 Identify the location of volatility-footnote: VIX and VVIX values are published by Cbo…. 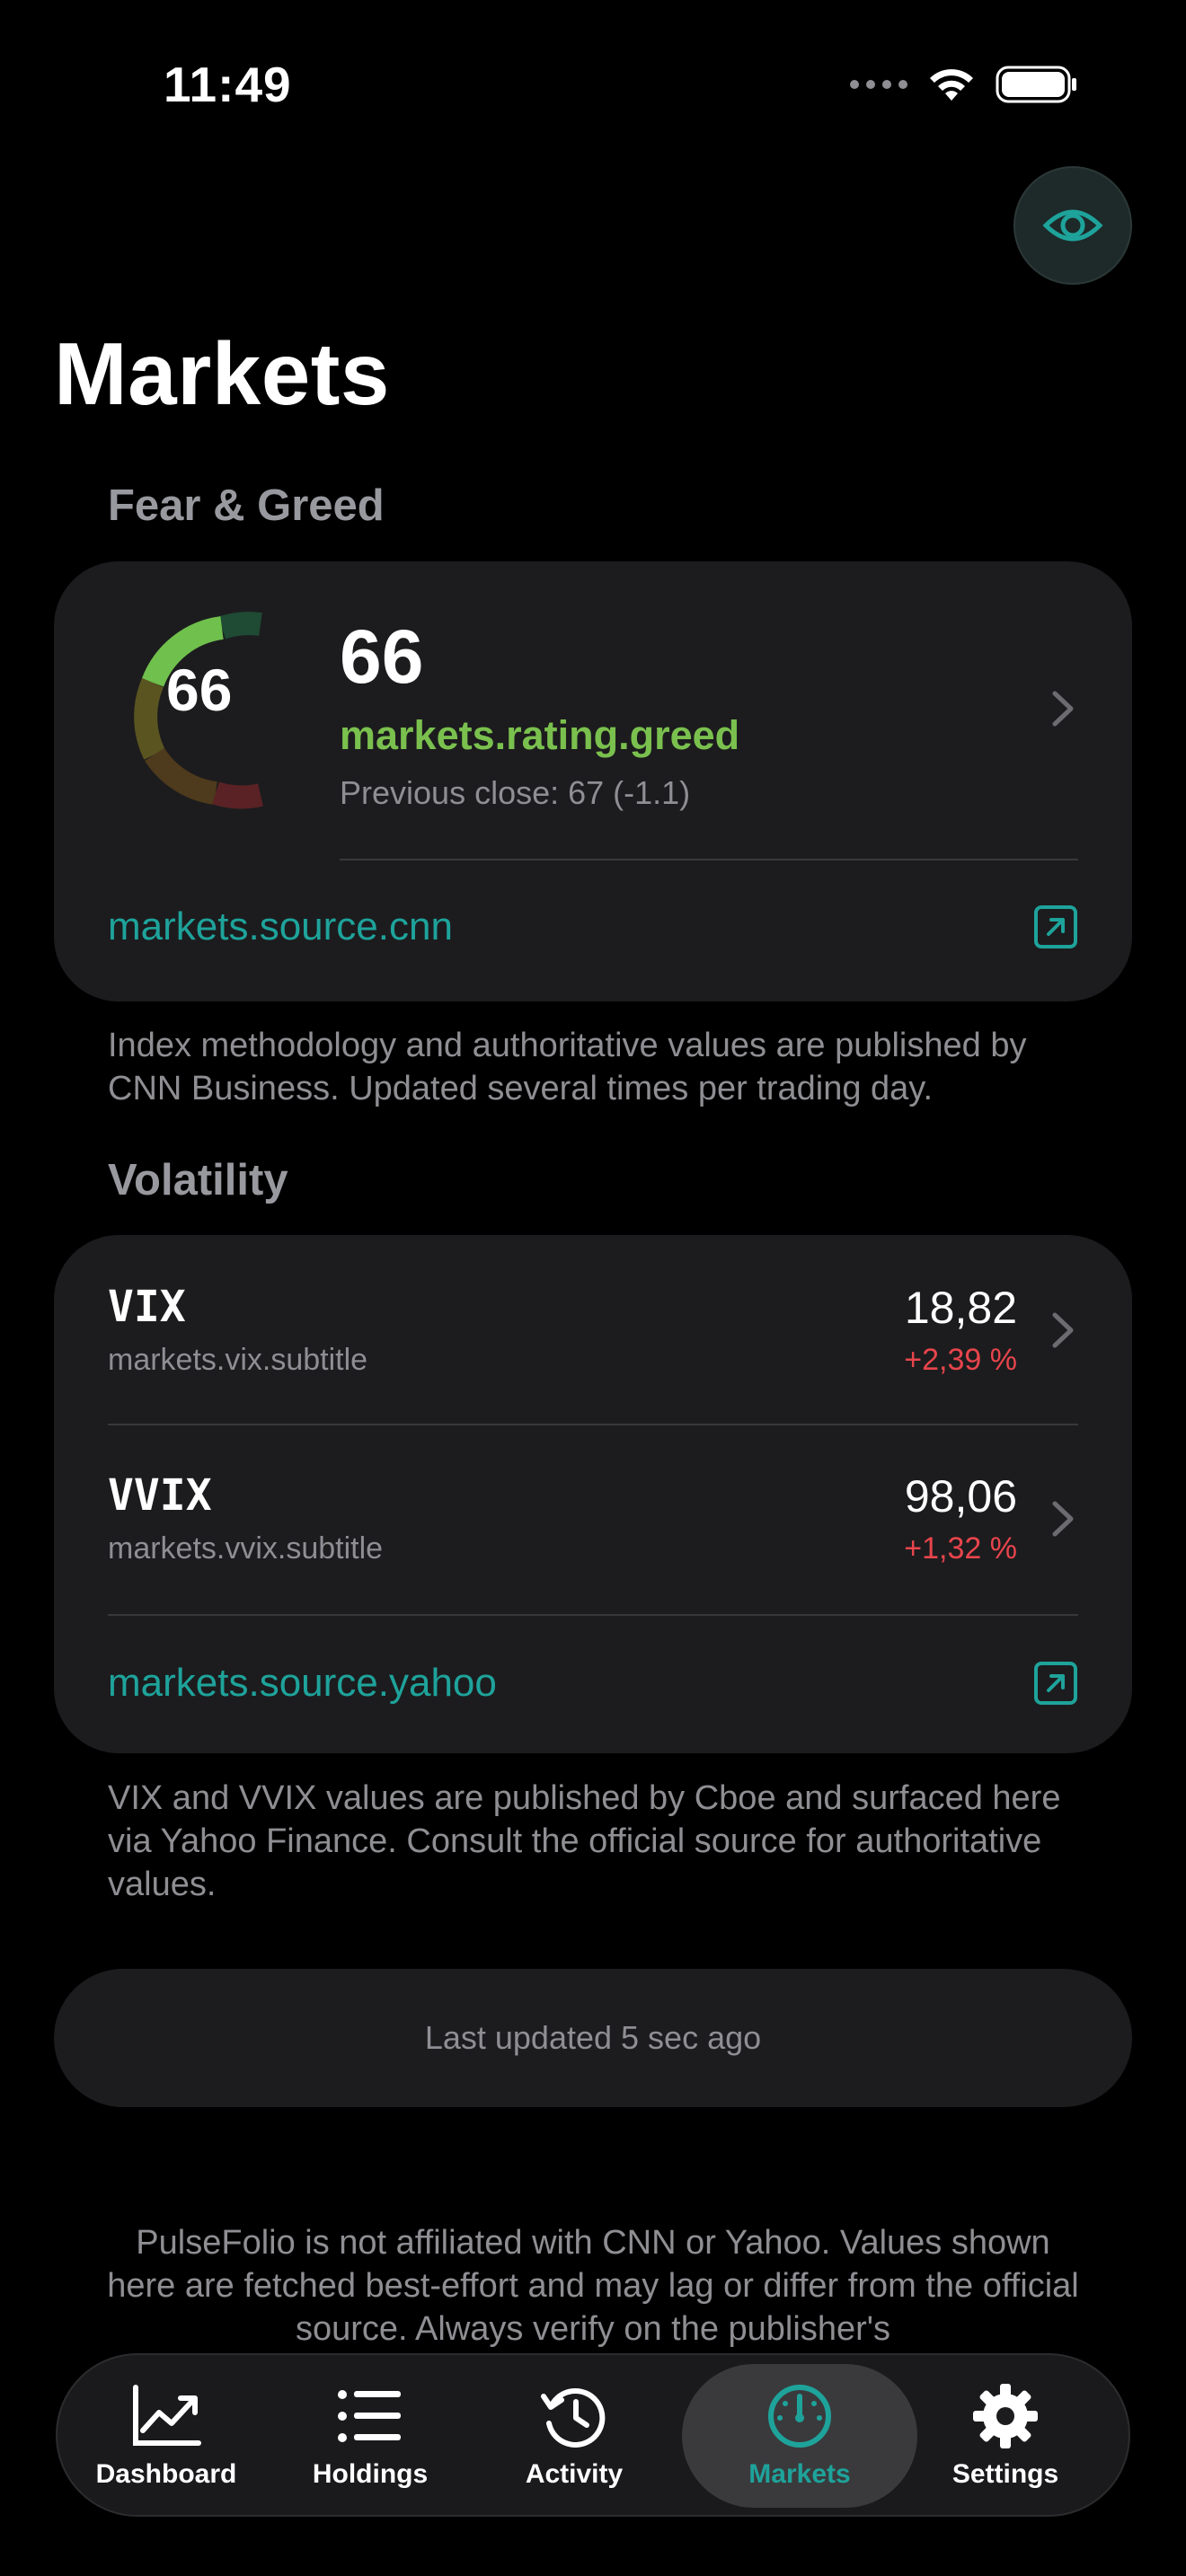
(584, 1841).